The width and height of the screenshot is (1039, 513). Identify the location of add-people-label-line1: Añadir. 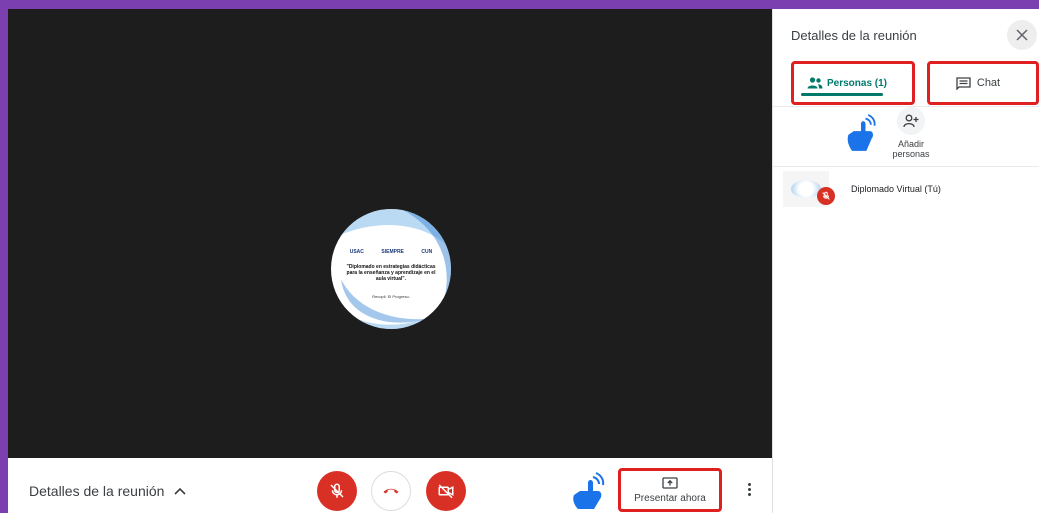
(910, 144).